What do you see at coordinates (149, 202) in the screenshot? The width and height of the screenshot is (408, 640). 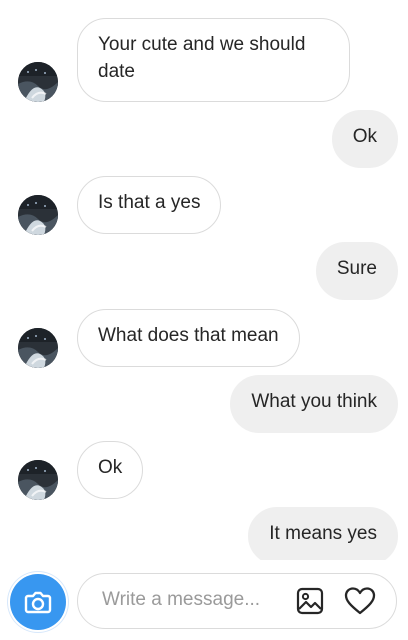 I see `message-text: Is that a yes` at bounding box center [149, 202].